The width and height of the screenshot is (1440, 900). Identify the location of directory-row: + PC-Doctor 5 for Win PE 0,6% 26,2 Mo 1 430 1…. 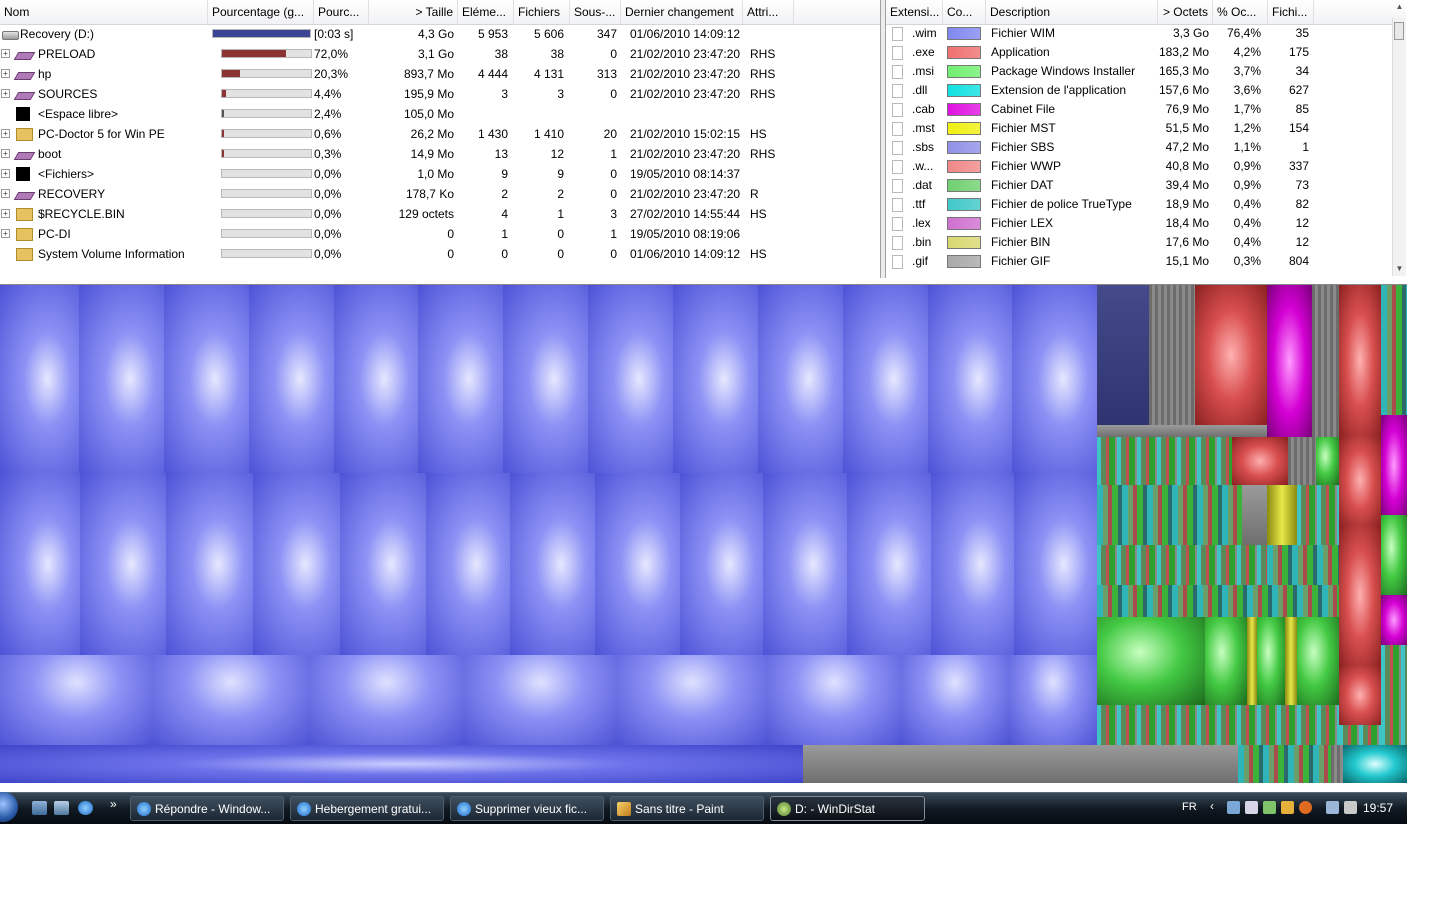
(440, 134).